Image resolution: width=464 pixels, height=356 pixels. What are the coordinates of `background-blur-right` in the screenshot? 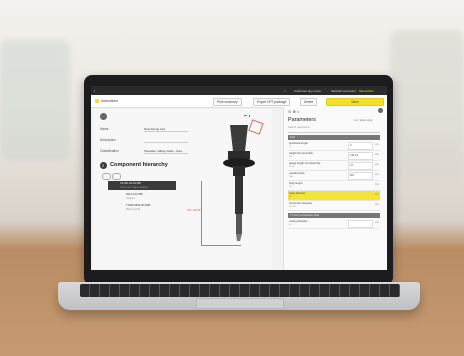 It's located at (427, 105).